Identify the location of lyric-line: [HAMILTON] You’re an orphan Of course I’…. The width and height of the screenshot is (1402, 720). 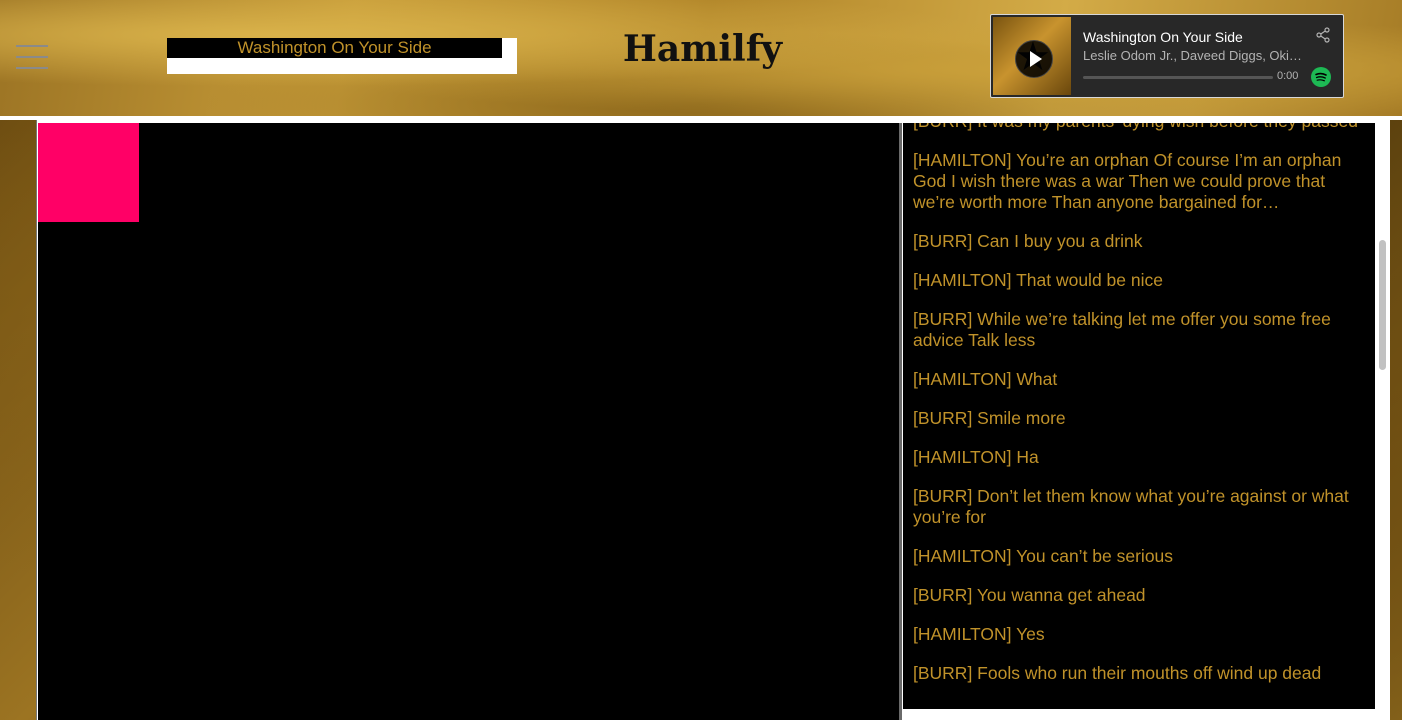
(1127, 181).